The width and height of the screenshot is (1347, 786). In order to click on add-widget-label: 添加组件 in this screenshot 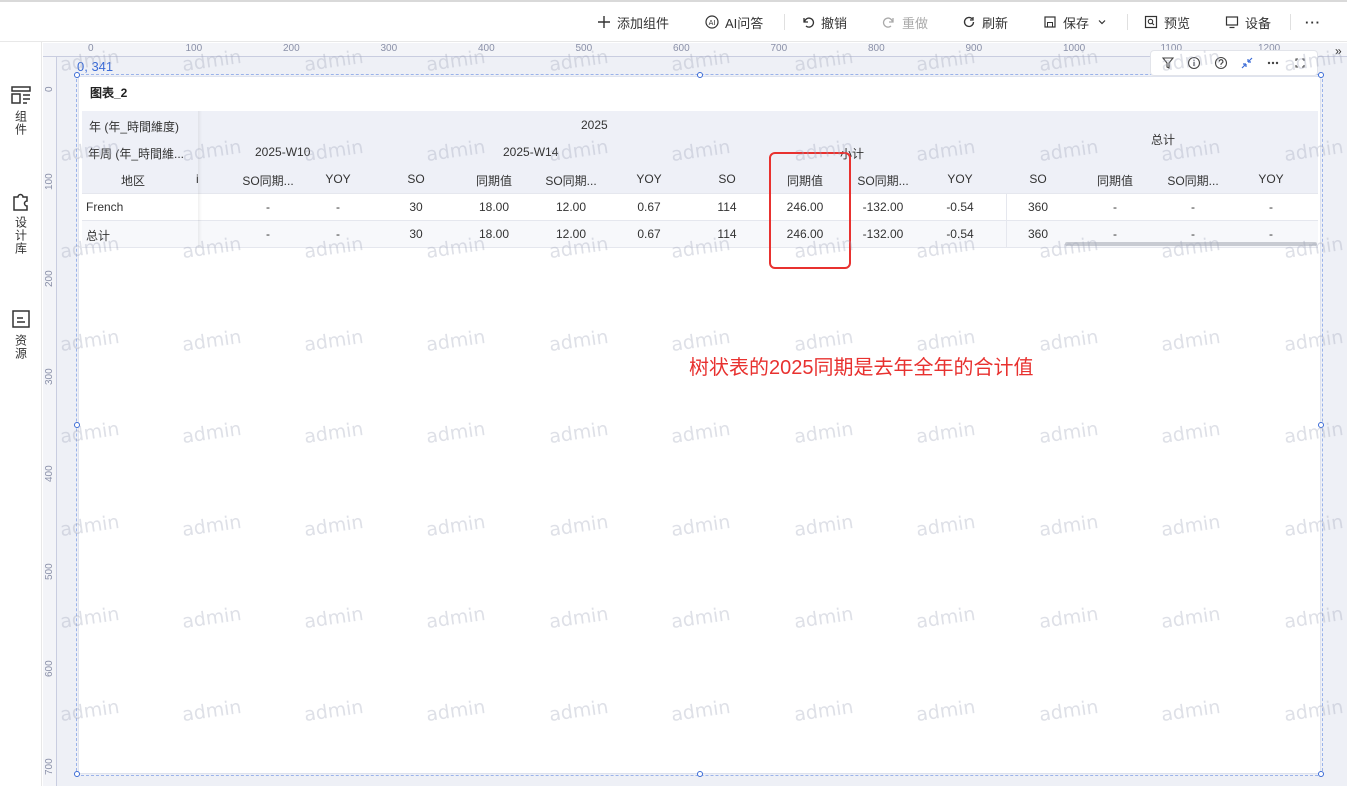, I will do `click(643, 23)`.